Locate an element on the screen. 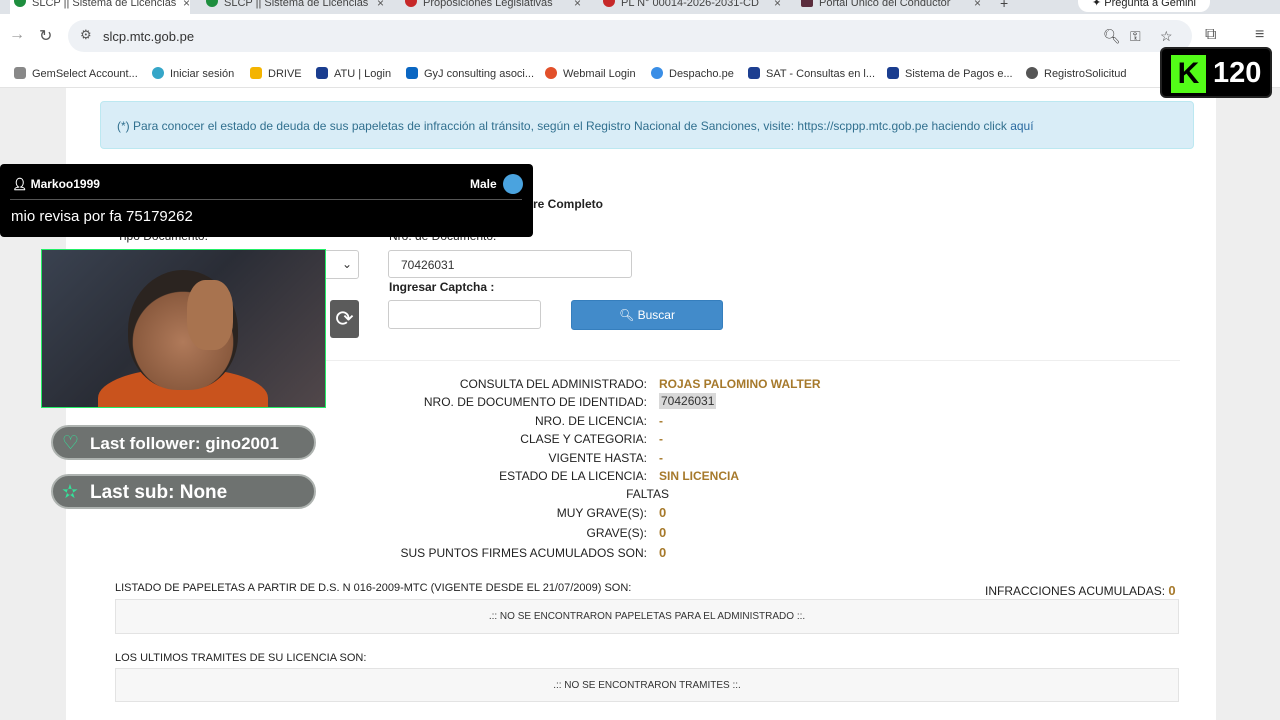 The height and width of the screenshot is (720, 1280). bookmark-iniciar-sesion: Iniciar sesión is located at coordinates (193, 73).